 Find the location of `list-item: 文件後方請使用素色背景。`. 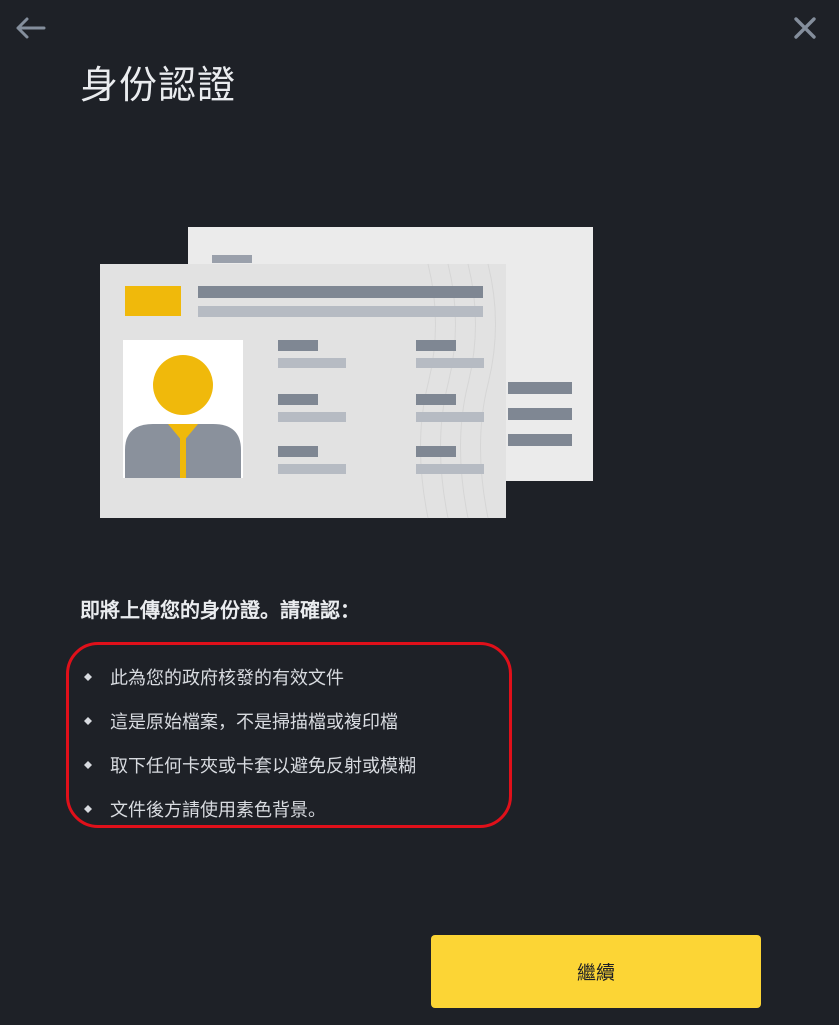

list-item: 文件後方請使用素色背景。 is located at coordinates (250, 809).